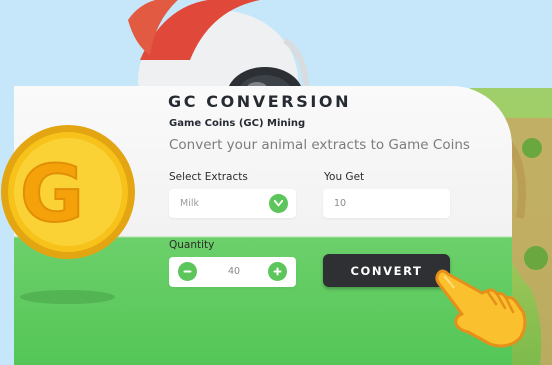 The image size is (552, 365). Describe the element at coordinates (340, 203) in the screenshot. I see `you-get-value: 10` at that location.